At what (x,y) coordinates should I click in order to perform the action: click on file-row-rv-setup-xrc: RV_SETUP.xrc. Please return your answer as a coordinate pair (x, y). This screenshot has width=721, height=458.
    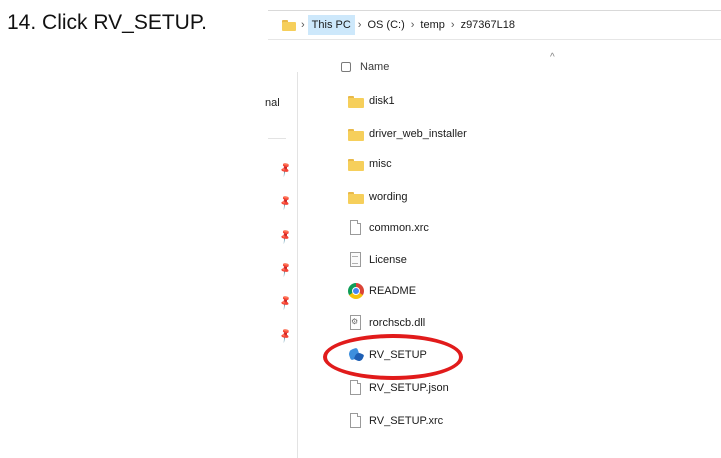
    Looking at the image, I should click on (395, 421).